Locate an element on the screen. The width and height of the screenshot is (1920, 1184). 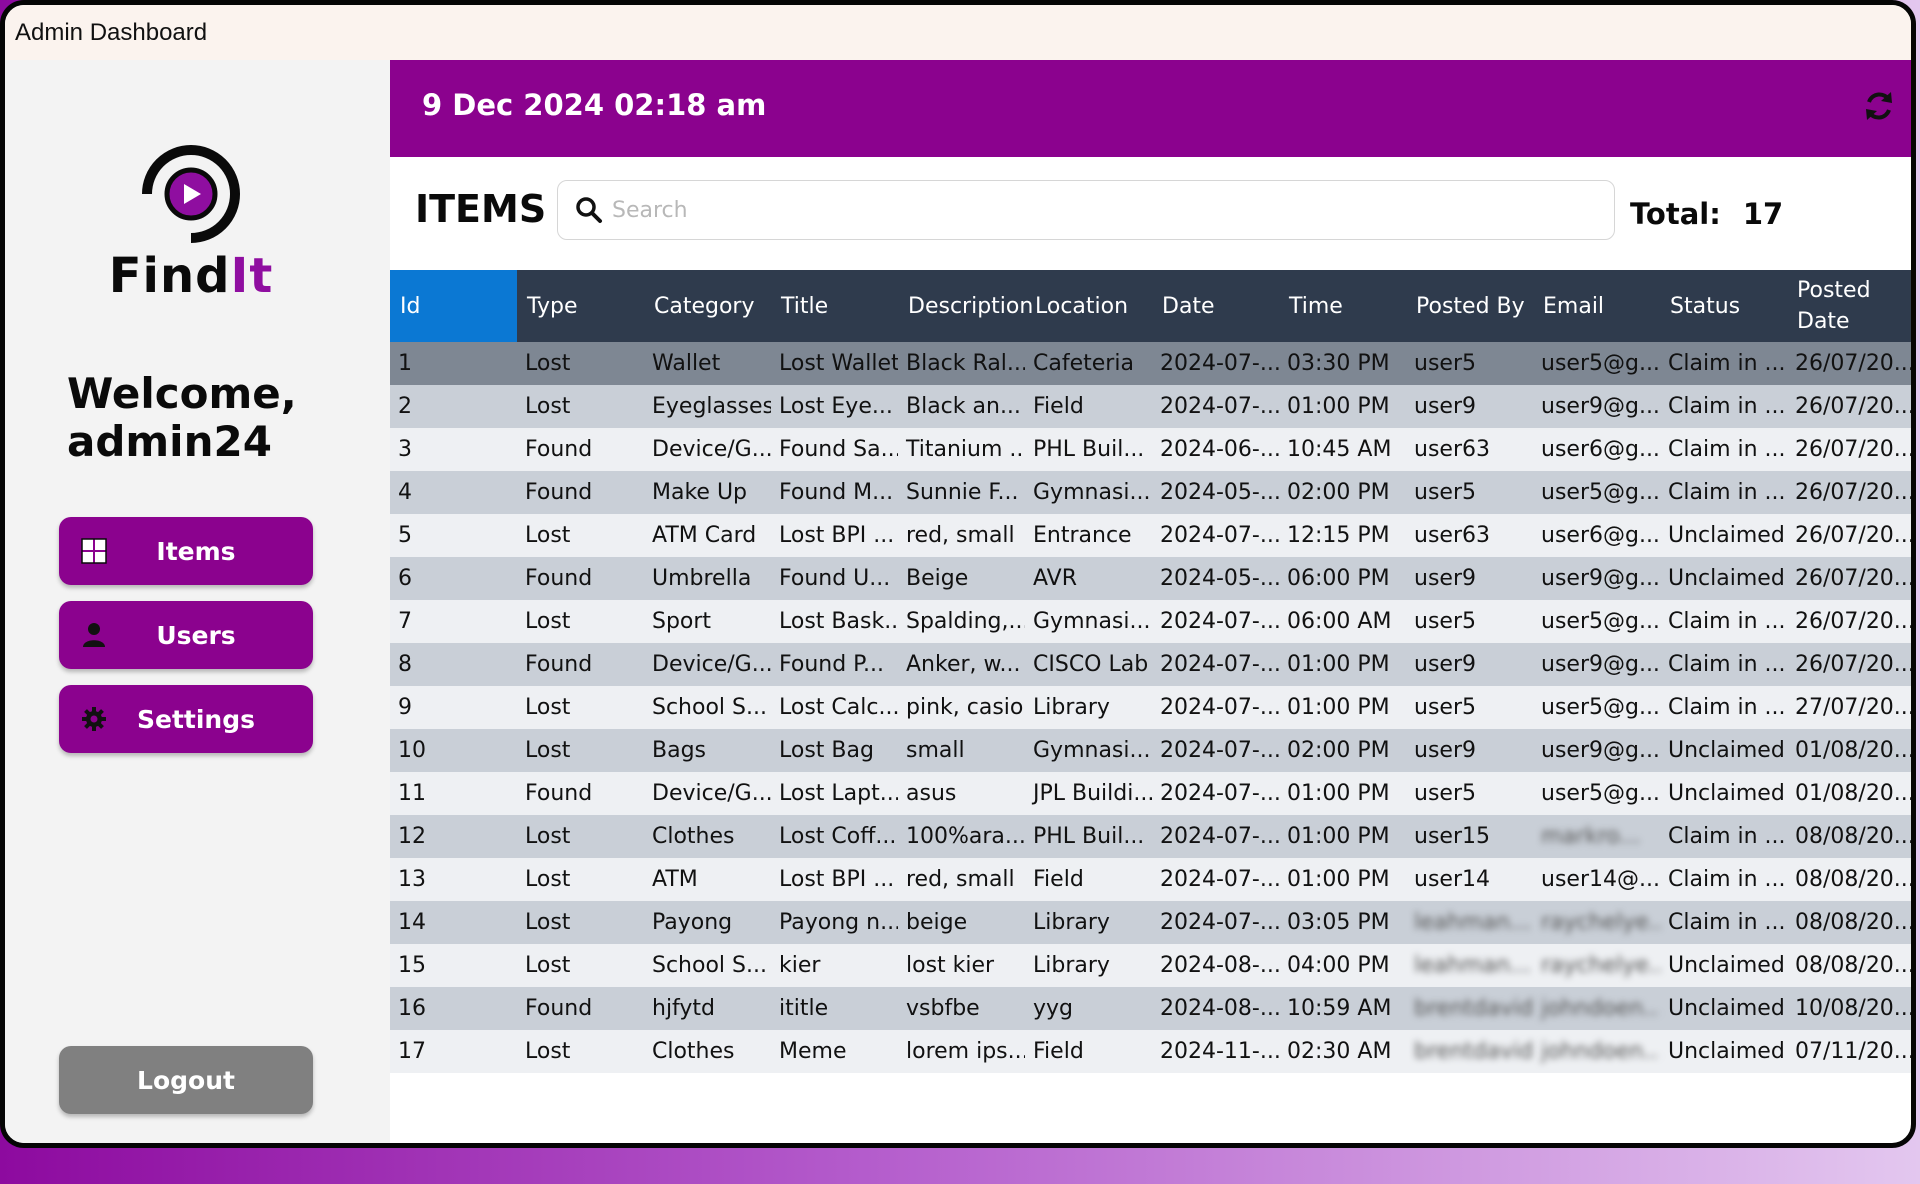
search-input is located at coordinates (1087, 210).